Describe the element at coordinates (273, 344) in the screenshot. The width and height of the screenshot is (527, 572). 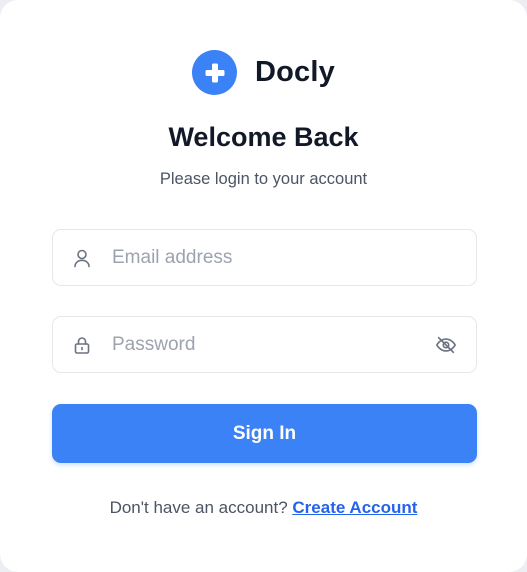
I see `password-input` at that location.